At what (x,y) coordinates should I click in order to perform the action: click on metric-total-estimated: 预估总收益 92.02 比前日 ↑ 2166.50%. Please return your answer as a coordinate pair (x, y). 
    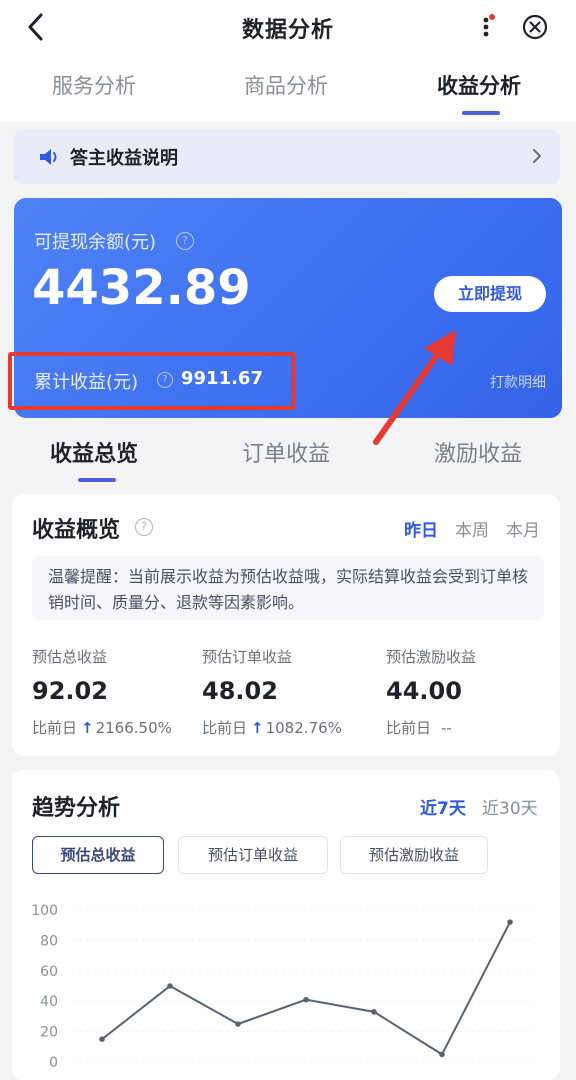
    Looking at the image, I should click on (102, 692).